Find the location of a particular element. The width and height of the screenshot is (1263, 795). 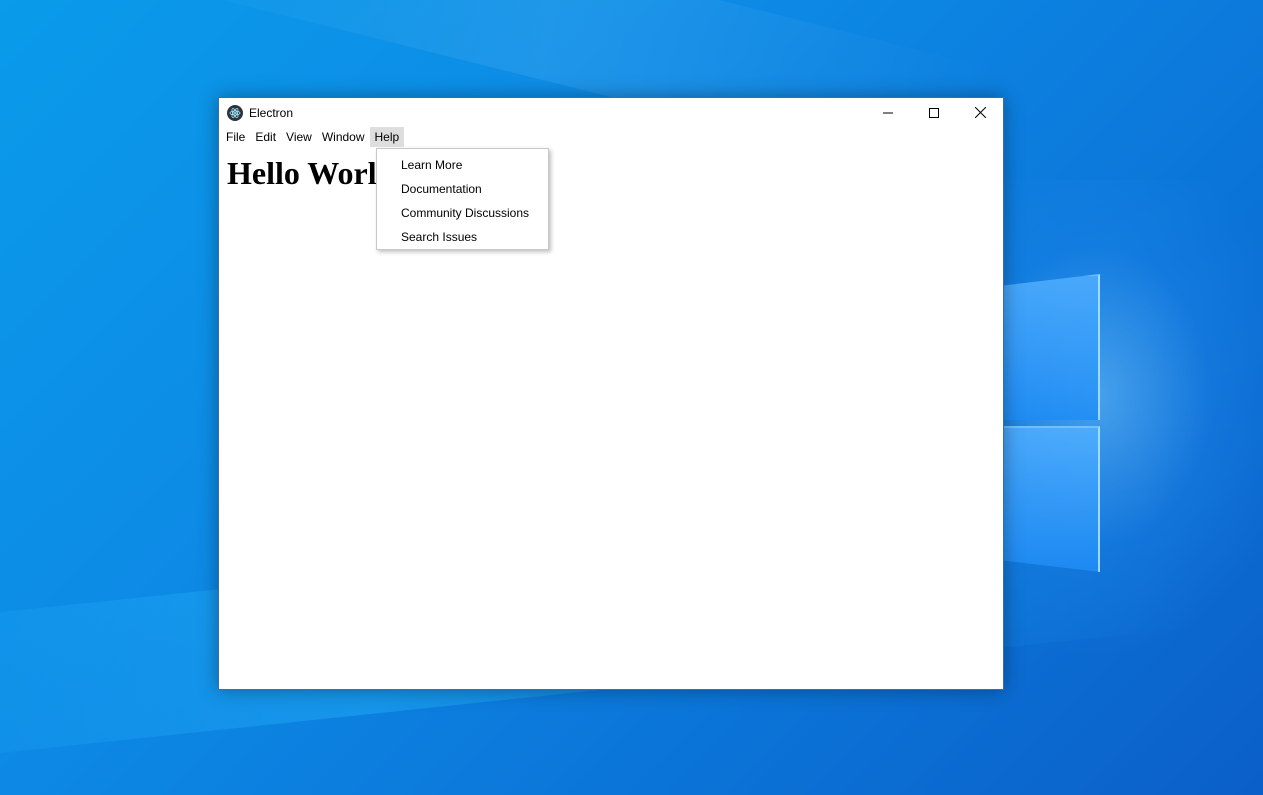

maximize-icon is located at coordinates (934, 112).